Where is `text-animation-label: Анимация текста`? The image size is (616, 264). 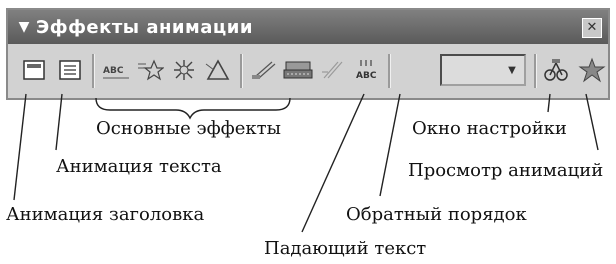
text-animation-label: Анимация текста is located at coordinates (139, 166).